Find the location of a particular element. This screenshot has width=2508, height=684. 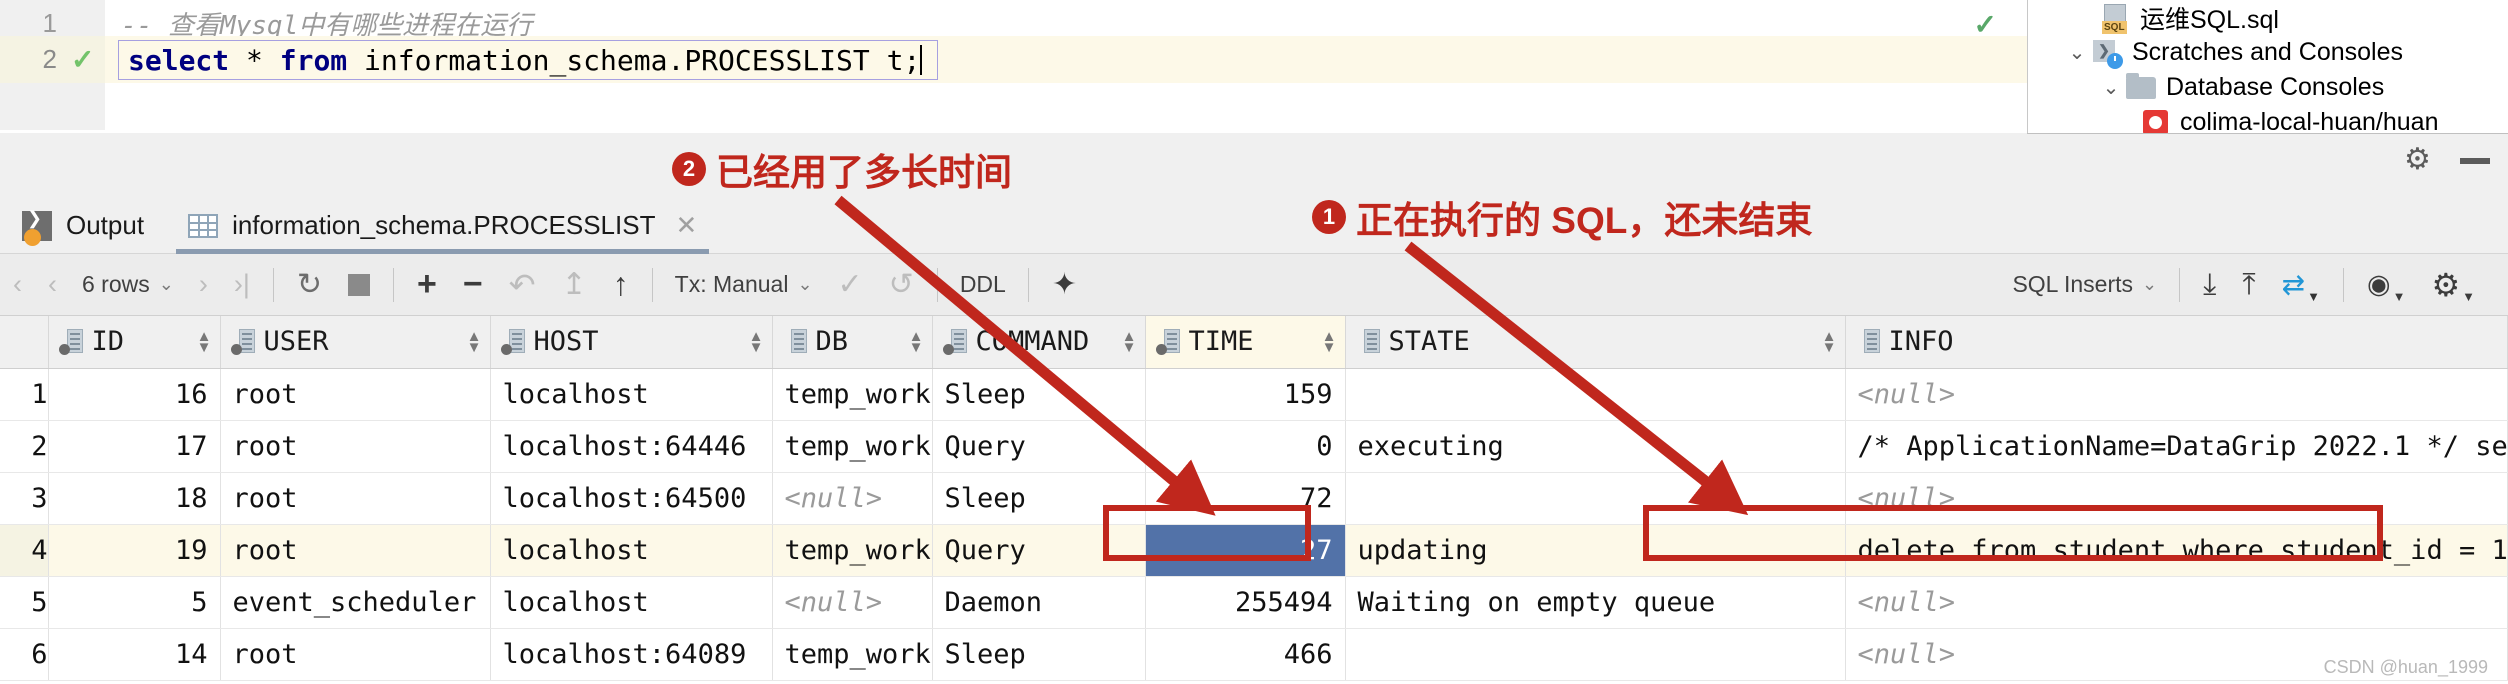

revert-button is located at coordinates (522, 285).